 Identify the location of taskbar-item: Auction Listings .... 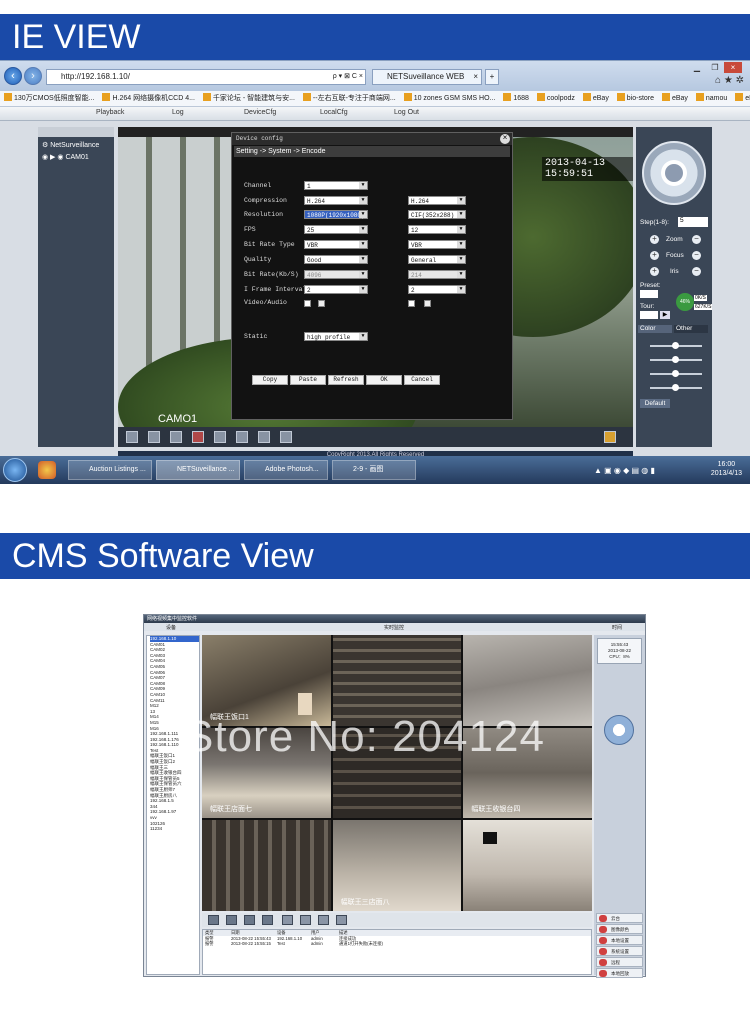
(110, 470).